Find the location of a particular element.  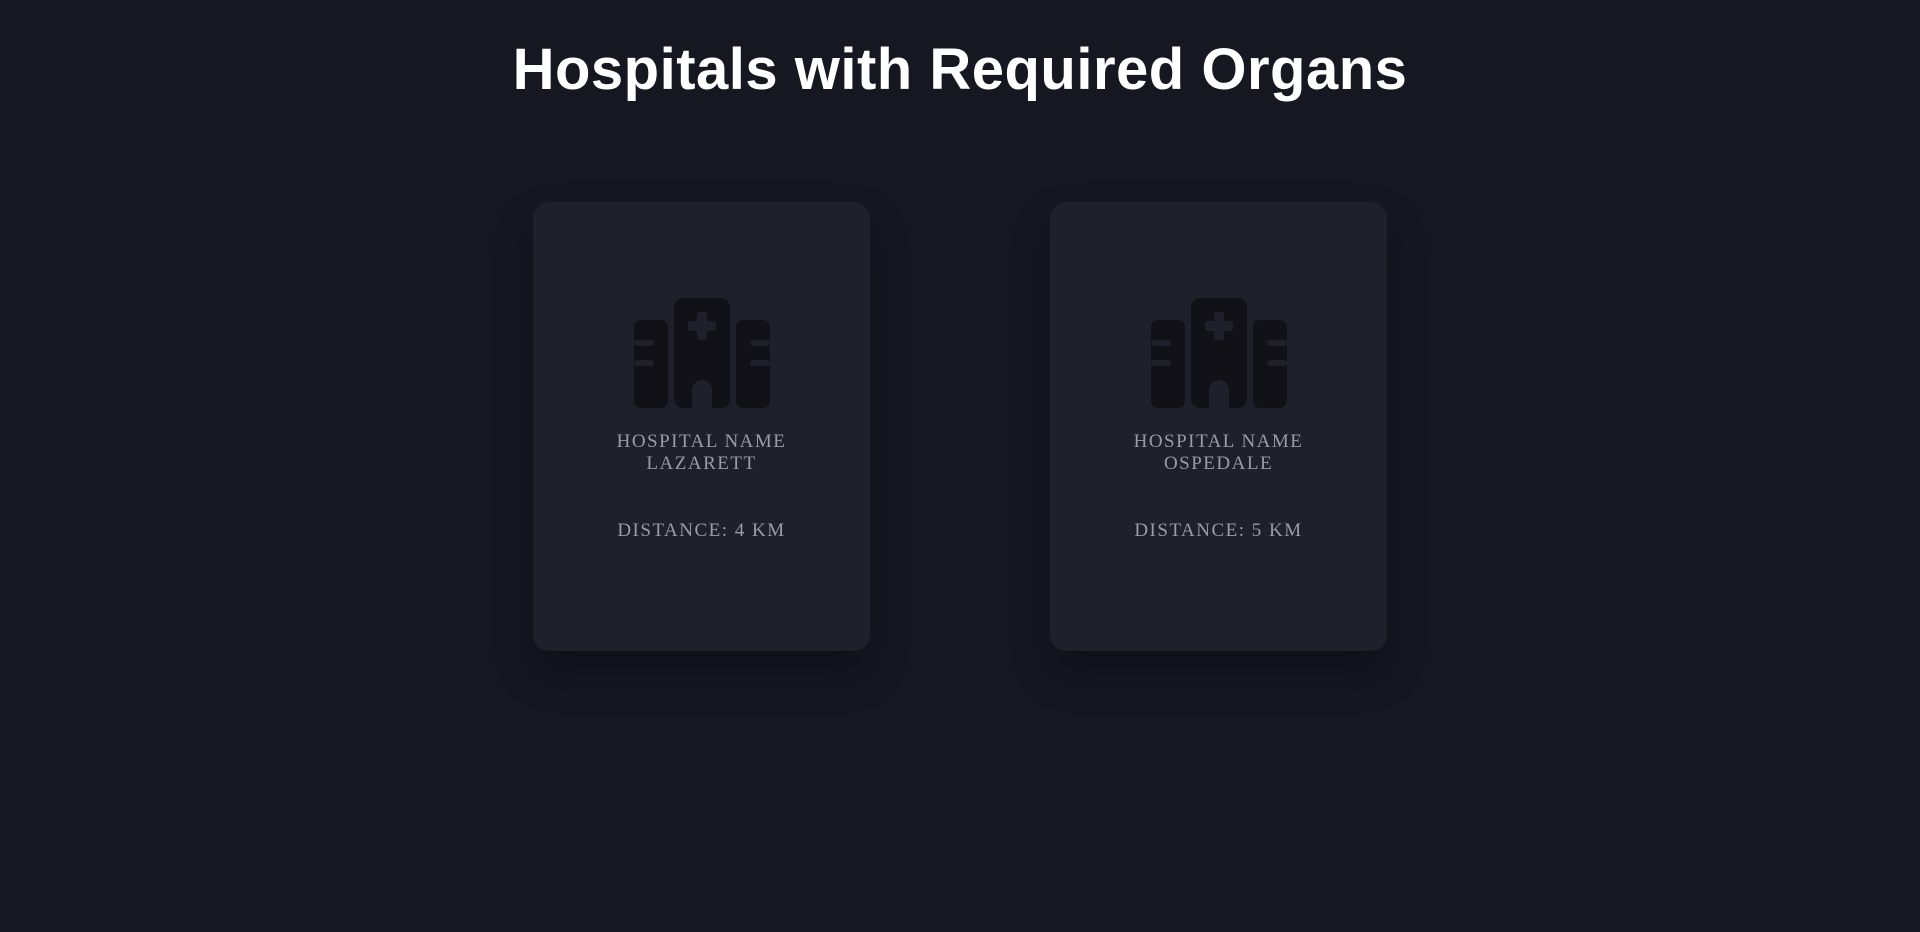

hospital-name: OSPEDALE is located at coordinates (1218, 463).